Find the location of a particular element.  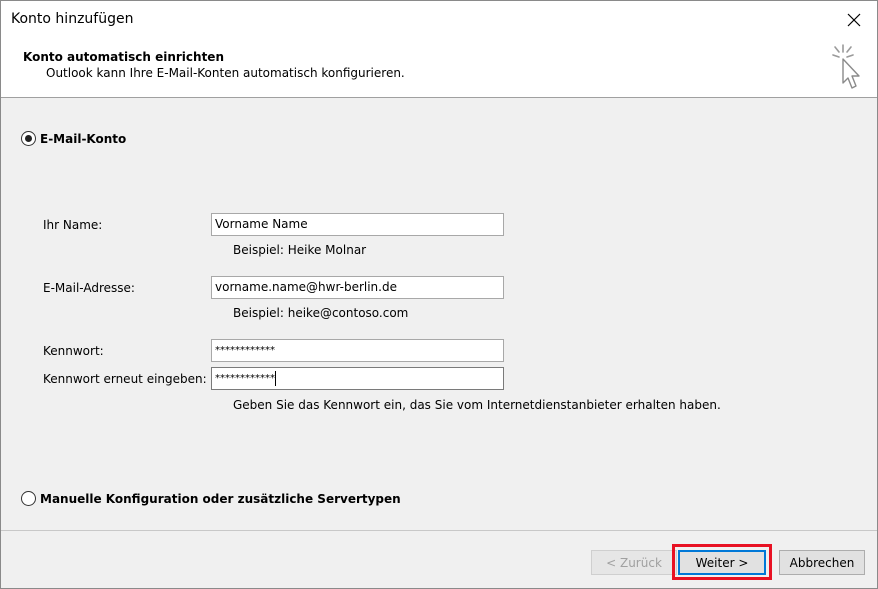

text-caret is located at coordinates (275, 378).